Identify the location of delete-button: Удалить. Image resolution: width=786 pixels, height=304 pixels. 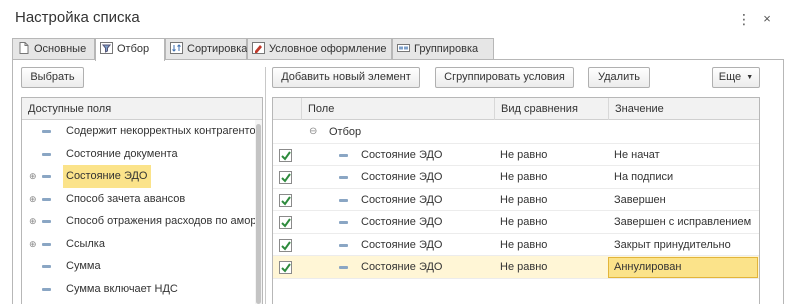
(619, 77).